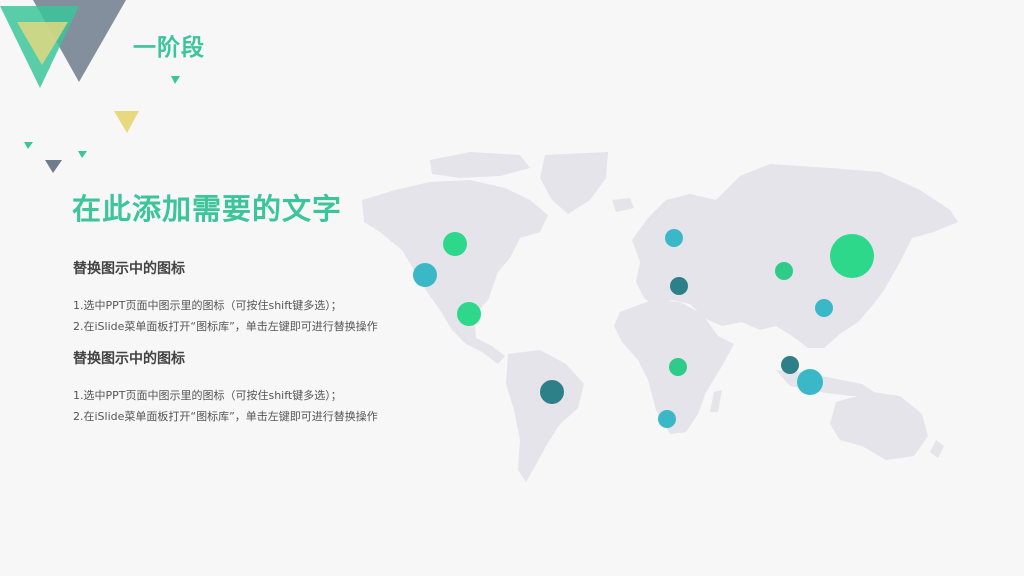 The width and height of the screenshot is (1024, 576). What do you see at coordinates (480, 165) in the screenshot?
I see `arctic-islands` at bounding box center [480, 165].